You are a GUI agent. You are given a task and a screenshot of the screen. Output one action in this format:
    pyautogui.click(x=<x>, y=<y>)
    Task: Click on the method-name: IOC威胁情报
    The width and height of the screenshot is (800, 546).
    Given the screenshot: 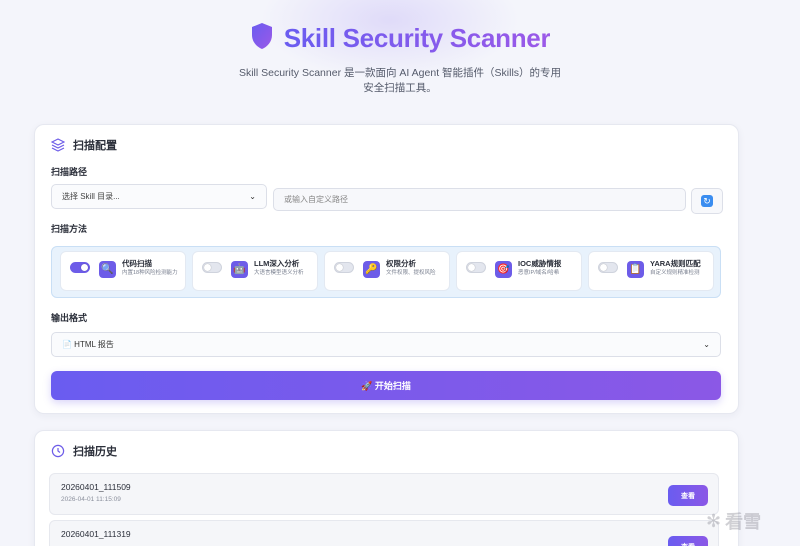 What is the action you would take?
    pyautogui.click(x=540, y=263)
    